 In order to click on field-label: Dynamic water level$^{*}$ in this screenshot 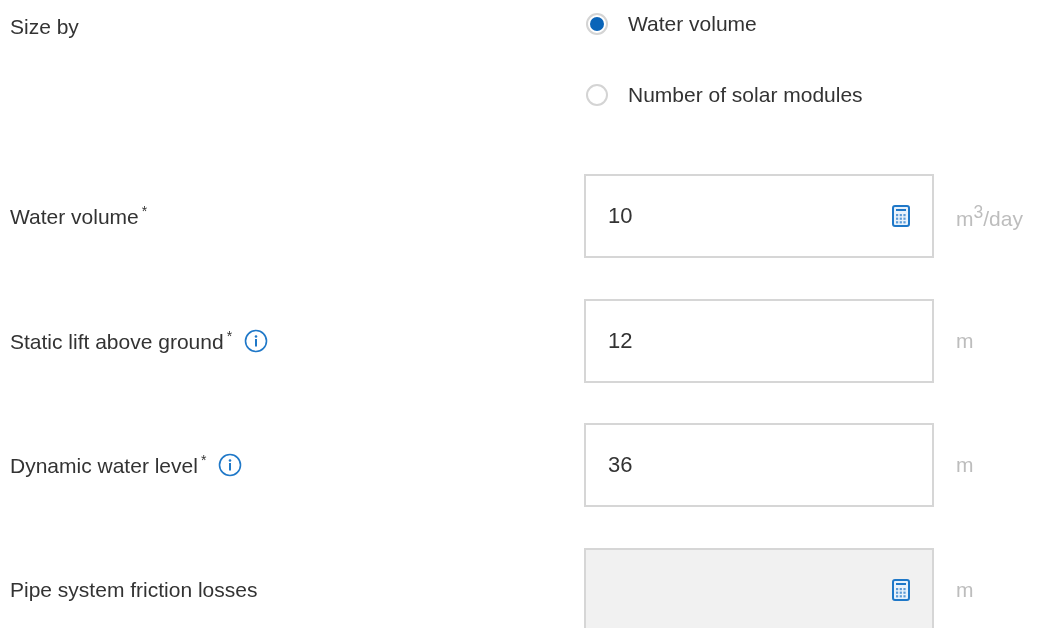, I will do `click(108, 465)`.